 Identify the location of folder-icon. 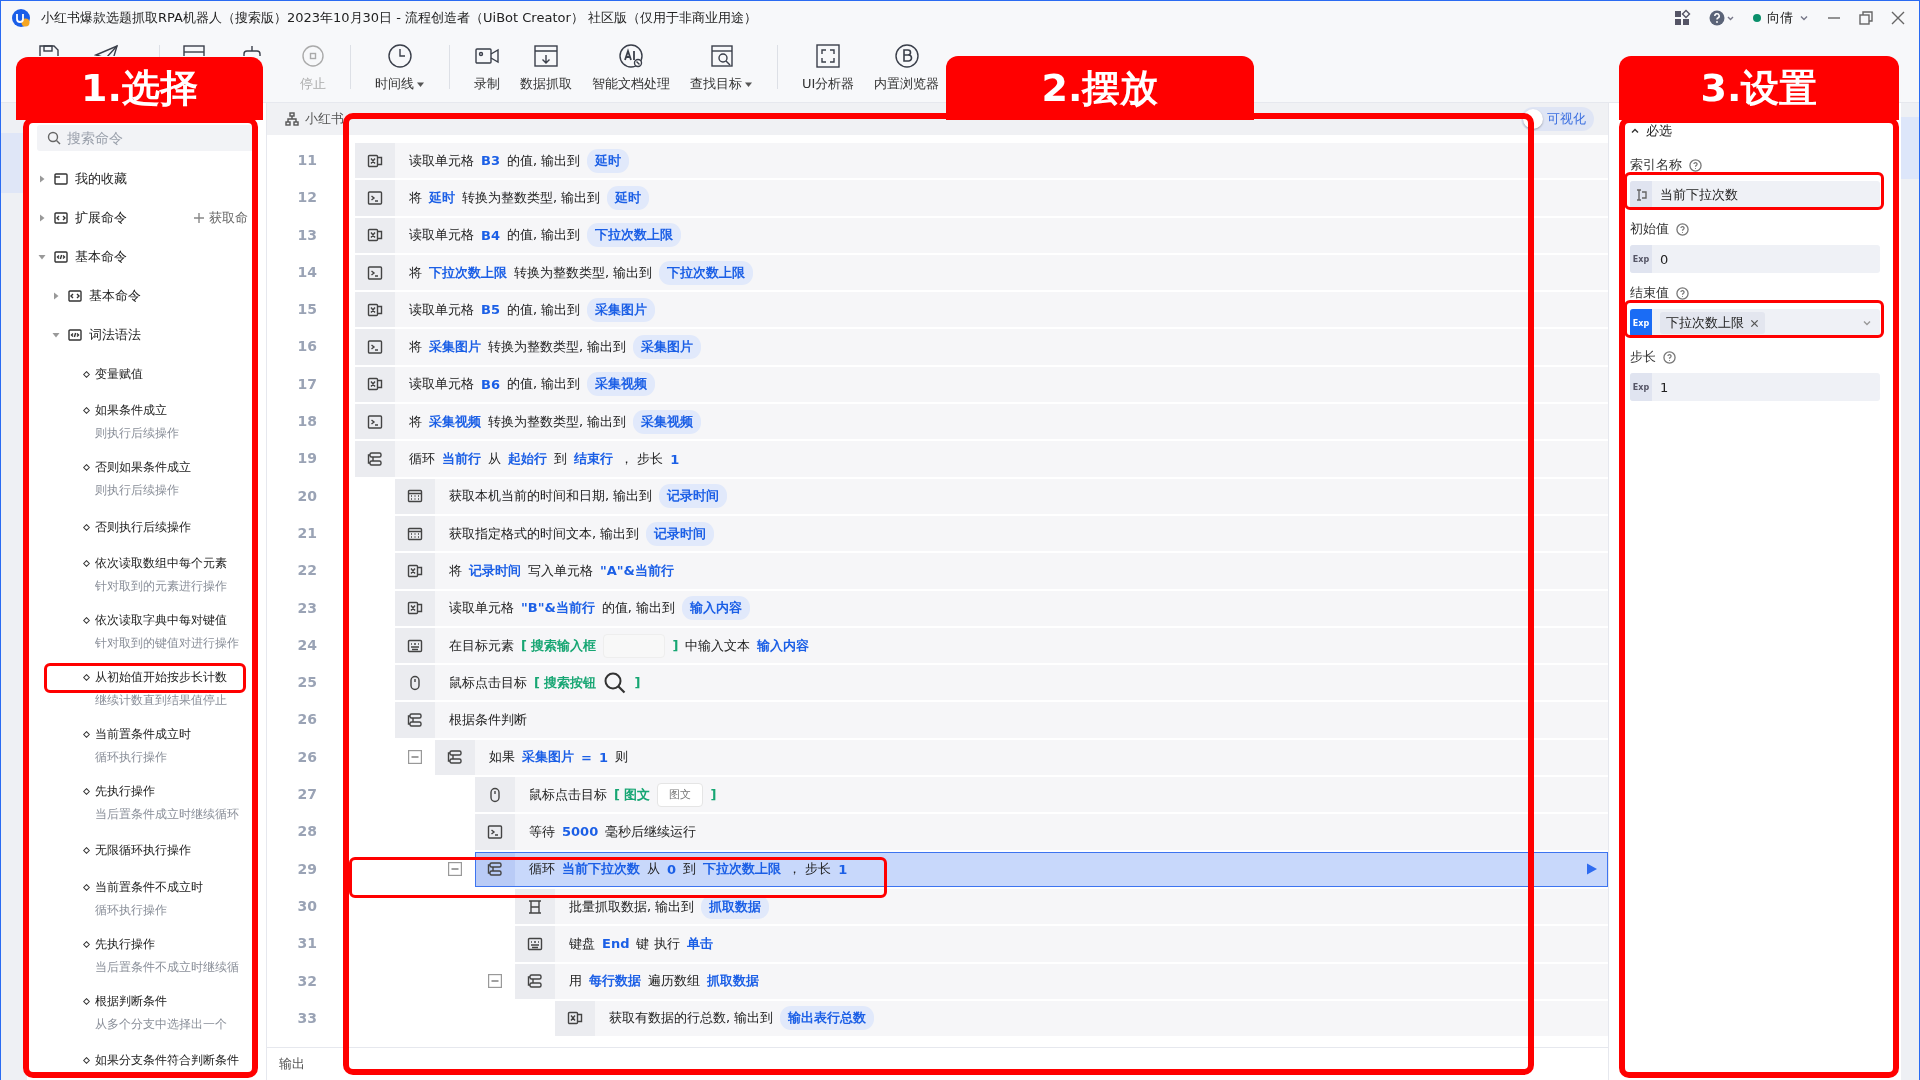
(61, 218).